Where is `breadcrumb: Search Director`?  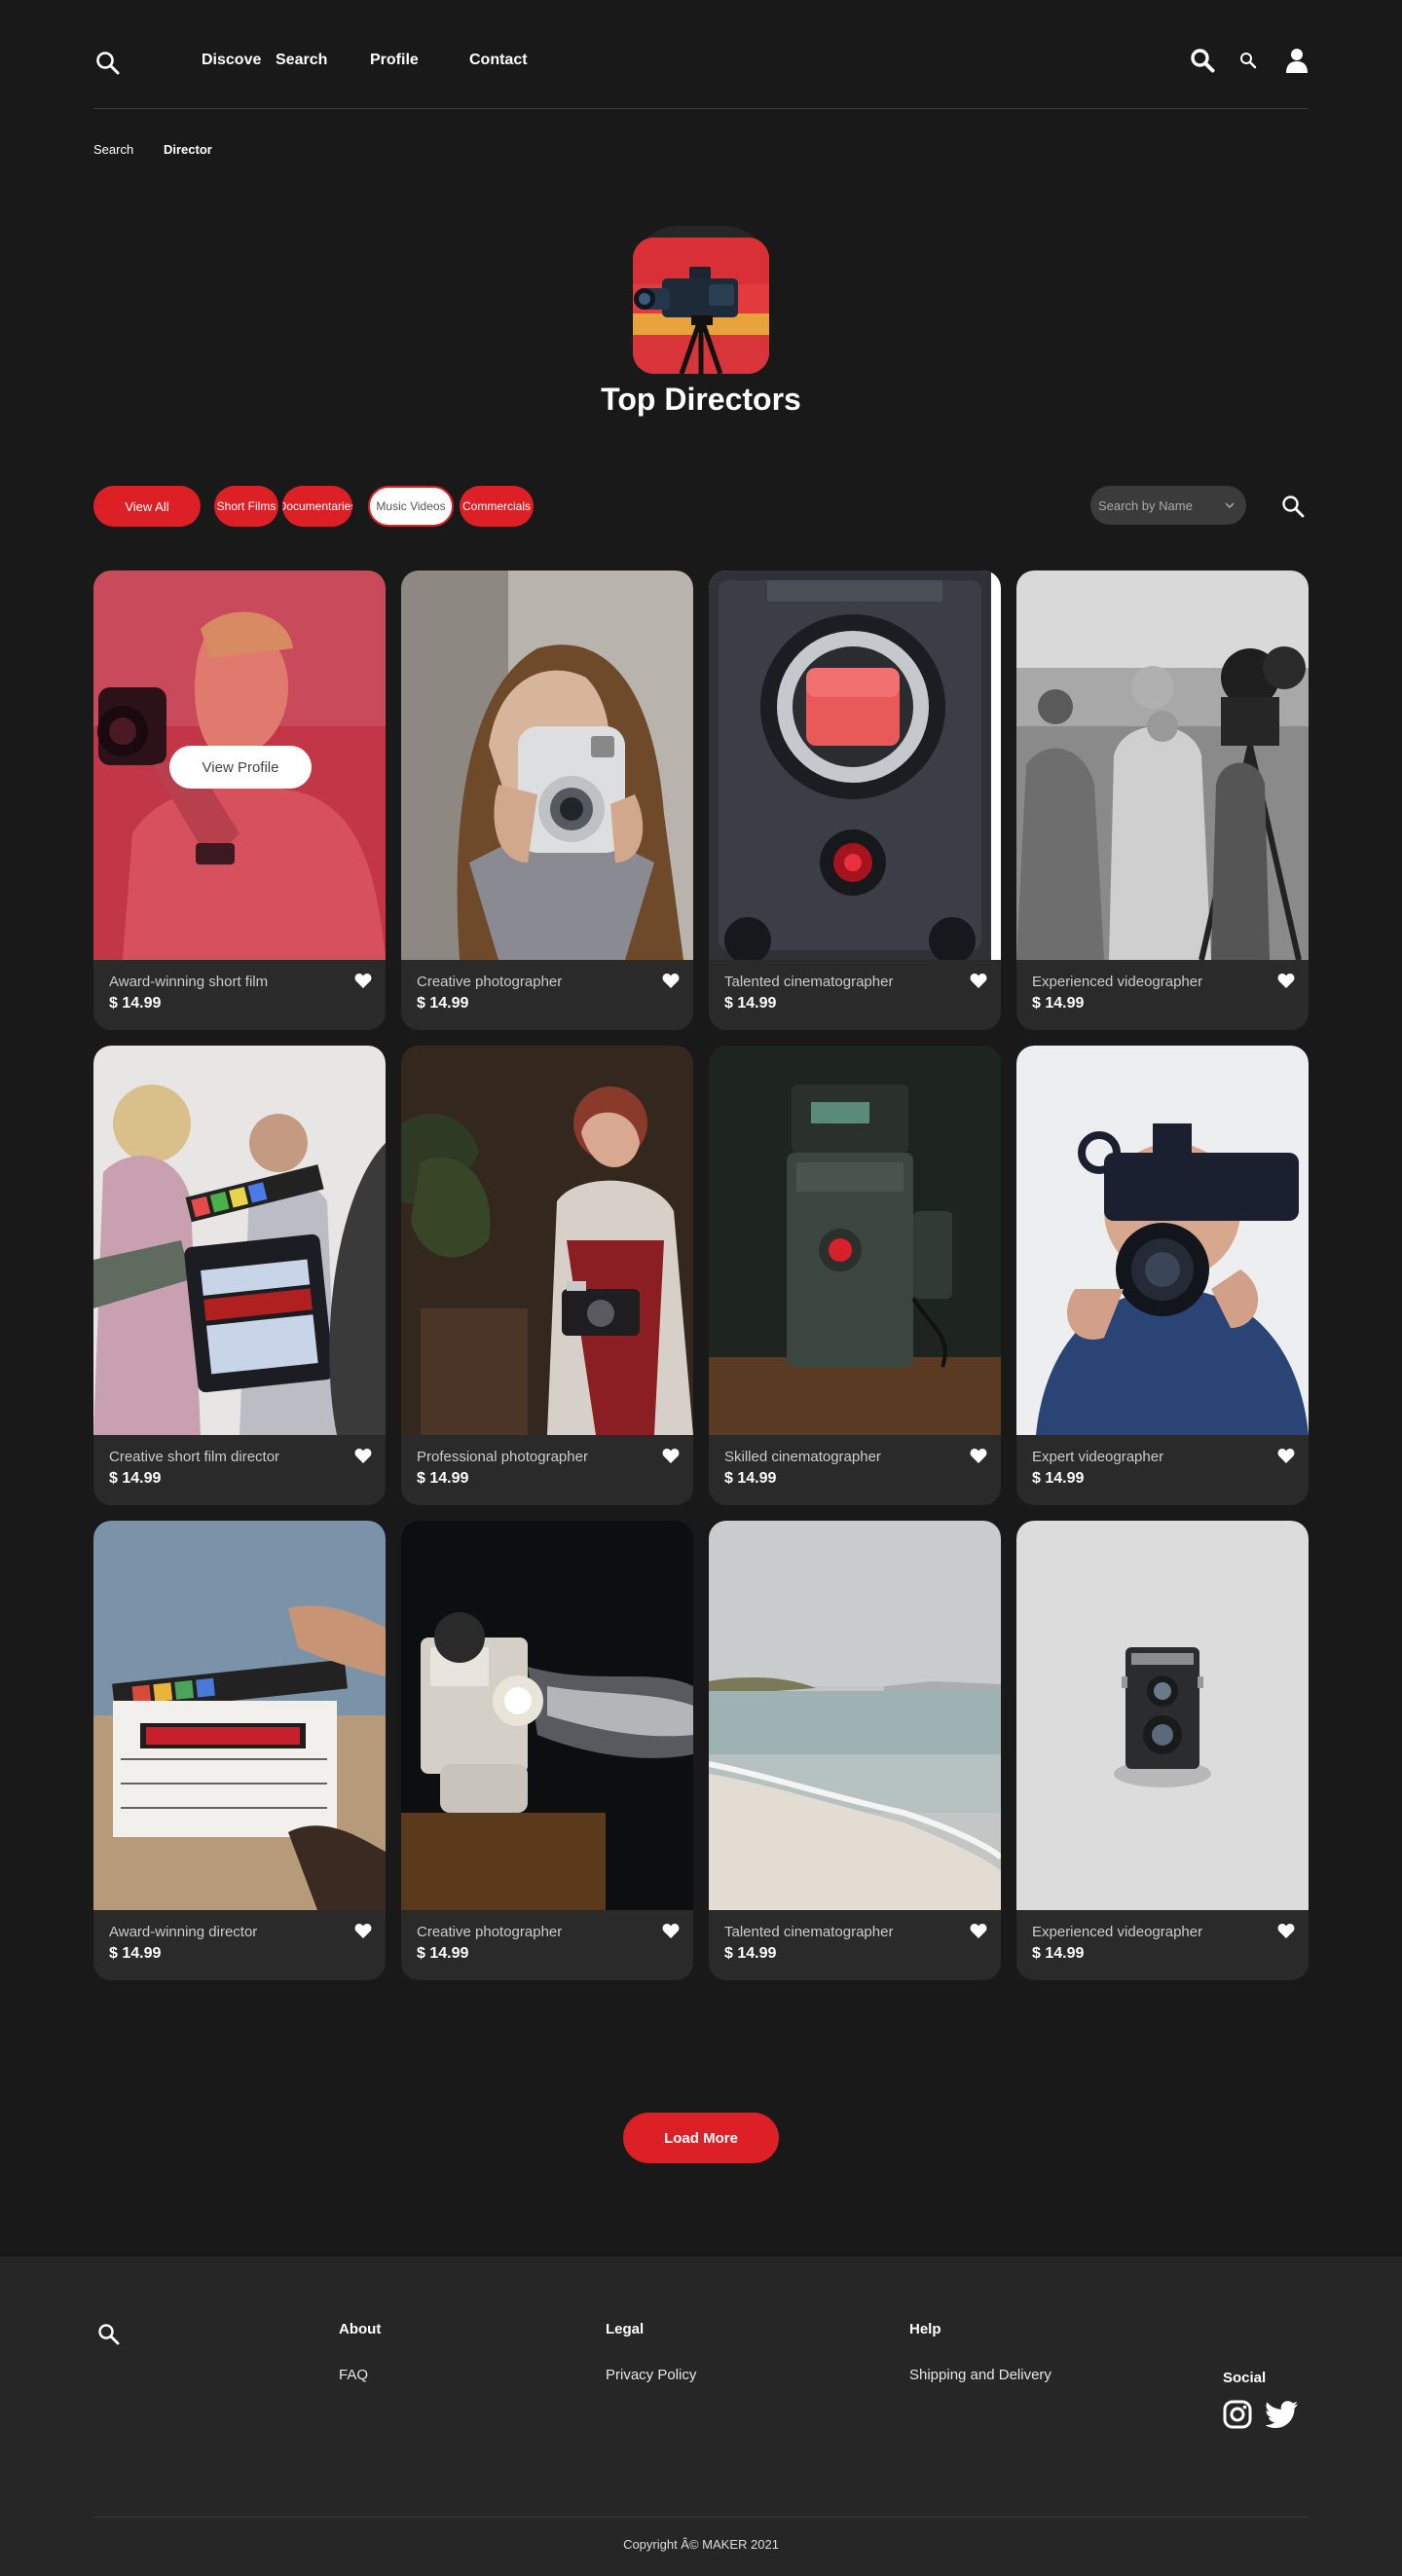 breadcrumb: Search Director is located at coordinates (152, 149).